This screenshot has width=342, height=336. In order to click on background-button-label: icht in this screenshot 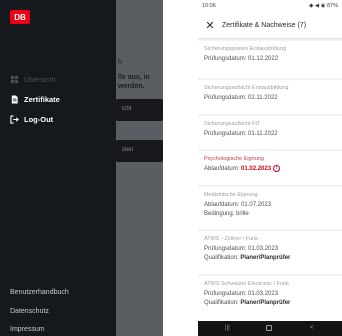, I will do `click(127, 109)`.